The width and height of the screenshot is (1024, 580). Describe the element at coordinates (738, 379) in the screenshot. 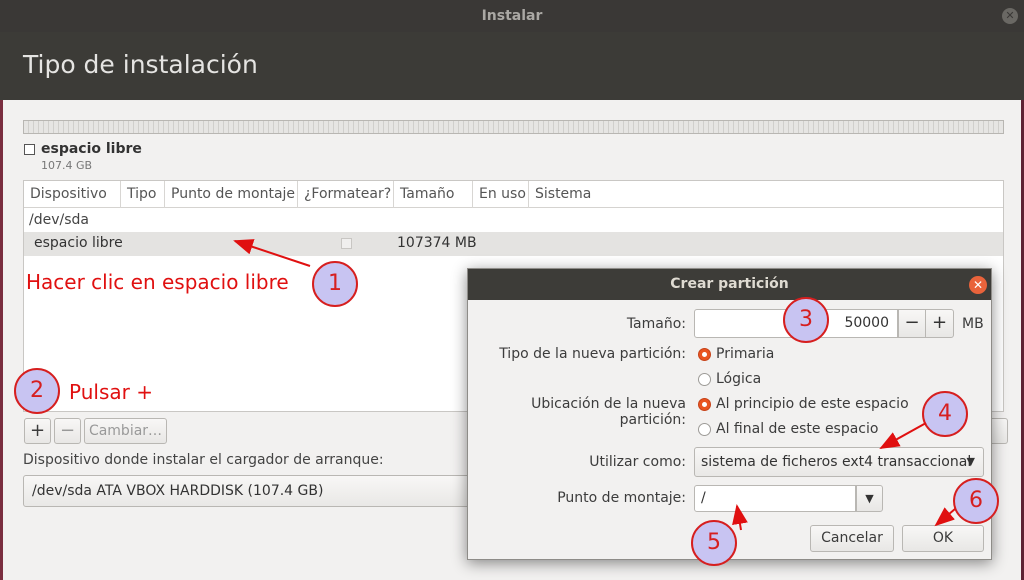

I see `radio-logical-label: Lógica` at that location.